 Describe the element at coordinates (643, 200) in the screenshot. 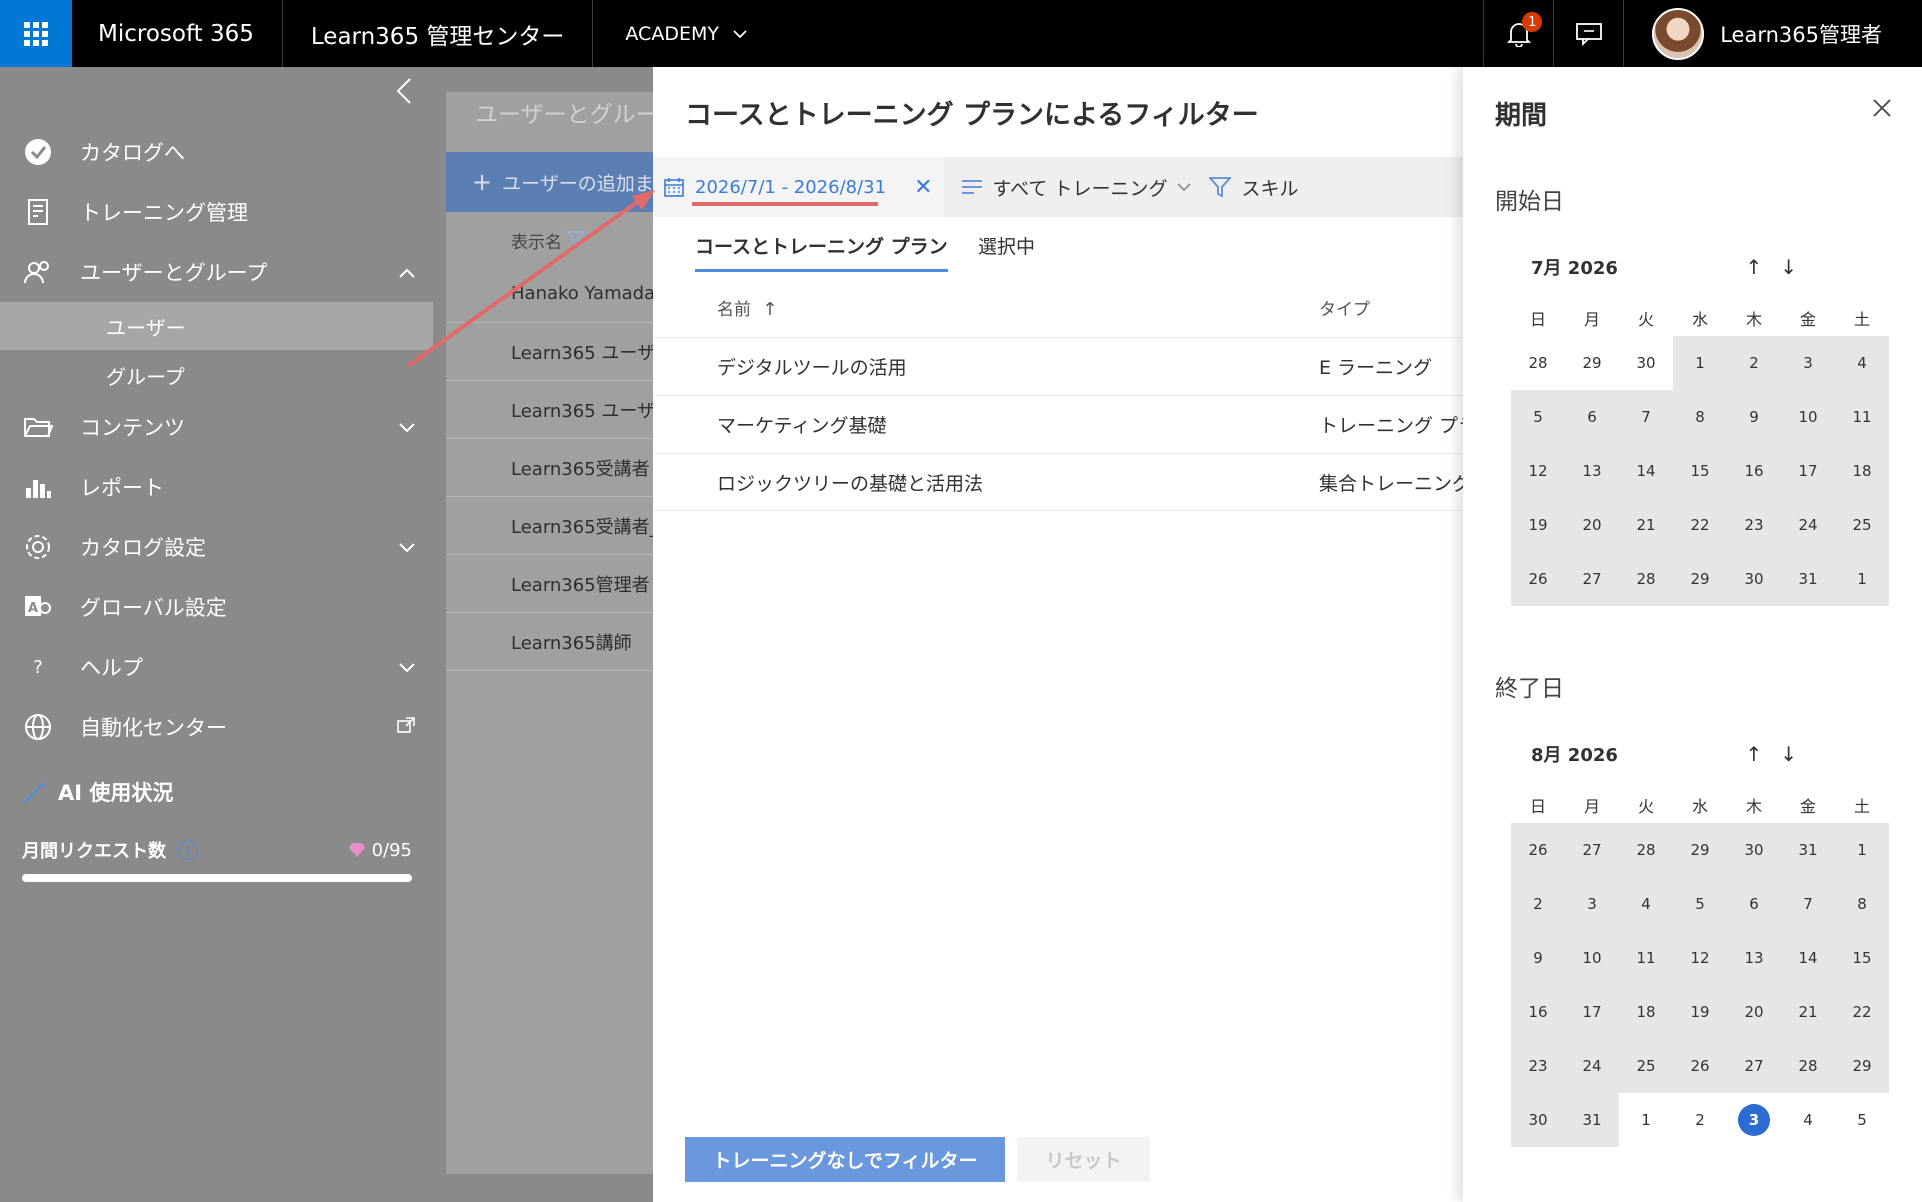

I see `annotation-arrowhead` at that location.